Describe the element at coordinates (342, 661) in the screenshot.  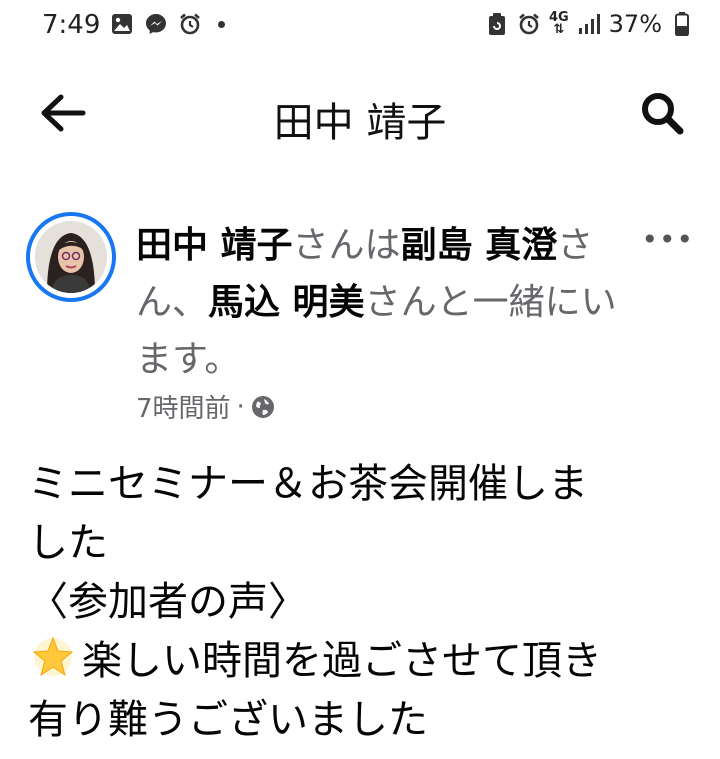
I see `post-line: 楽しい時間を過ごさせて頂き` at that location.